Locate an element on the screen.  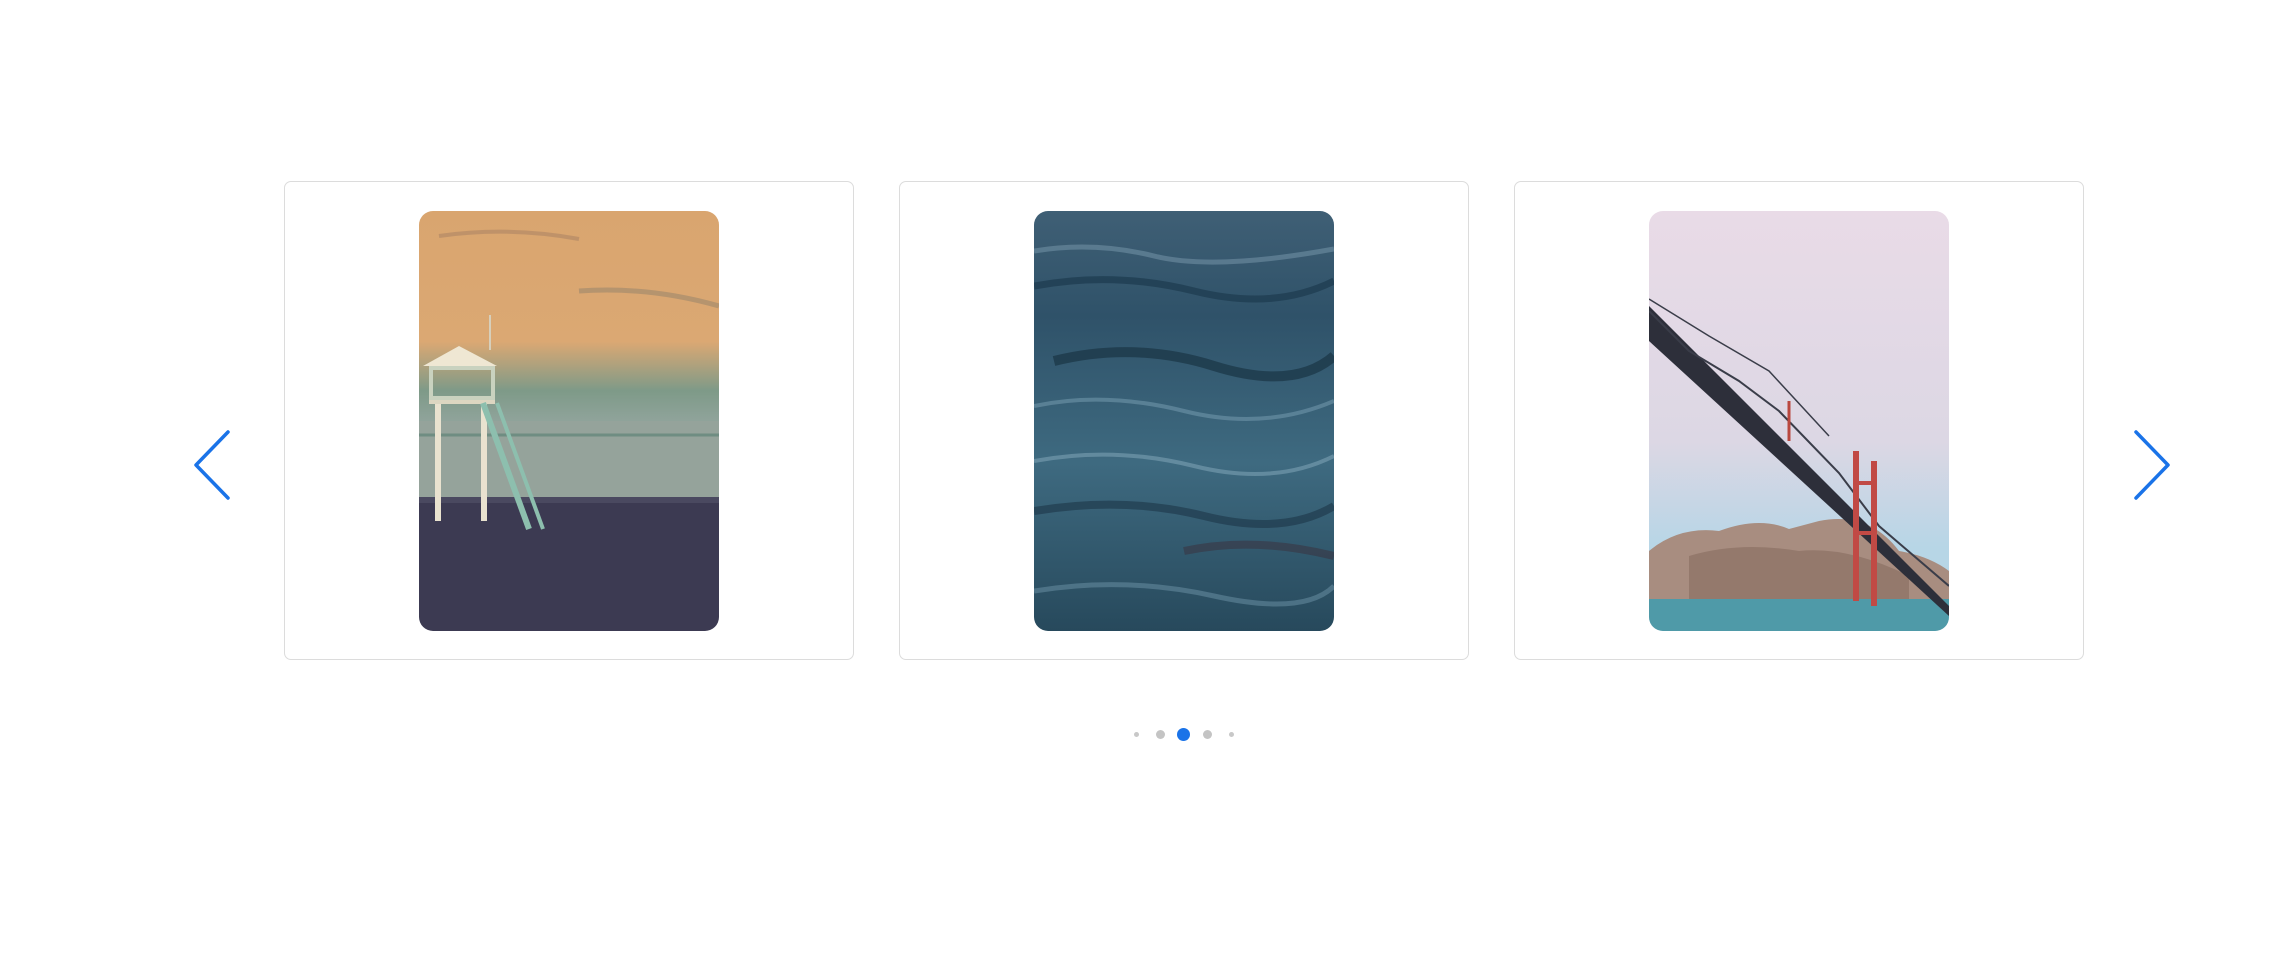
chevron-left-icon is located at coordinates (212, 465).